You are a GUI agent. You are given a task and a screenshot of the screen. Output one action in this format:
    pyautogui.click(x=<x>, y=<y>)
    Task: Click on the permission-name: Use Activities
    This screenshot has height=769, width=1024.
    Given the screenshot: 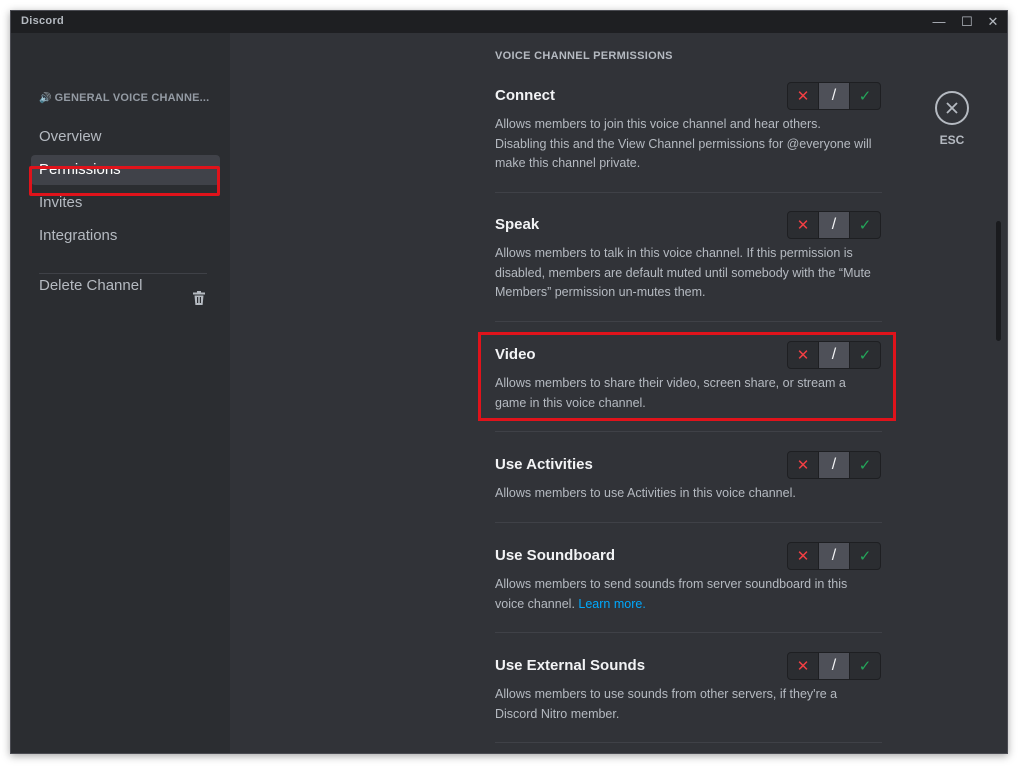 What is the action you would take?
    pyautogui.click(x=544, y=464)
    